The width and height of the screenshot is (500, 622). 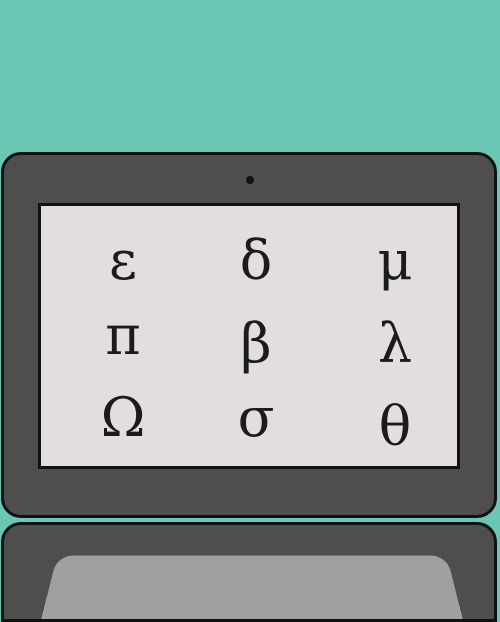 What do you see at coordinates (250, 180) in the screenshot?
I see `webcam-icon` at bounding box center [250, 180].